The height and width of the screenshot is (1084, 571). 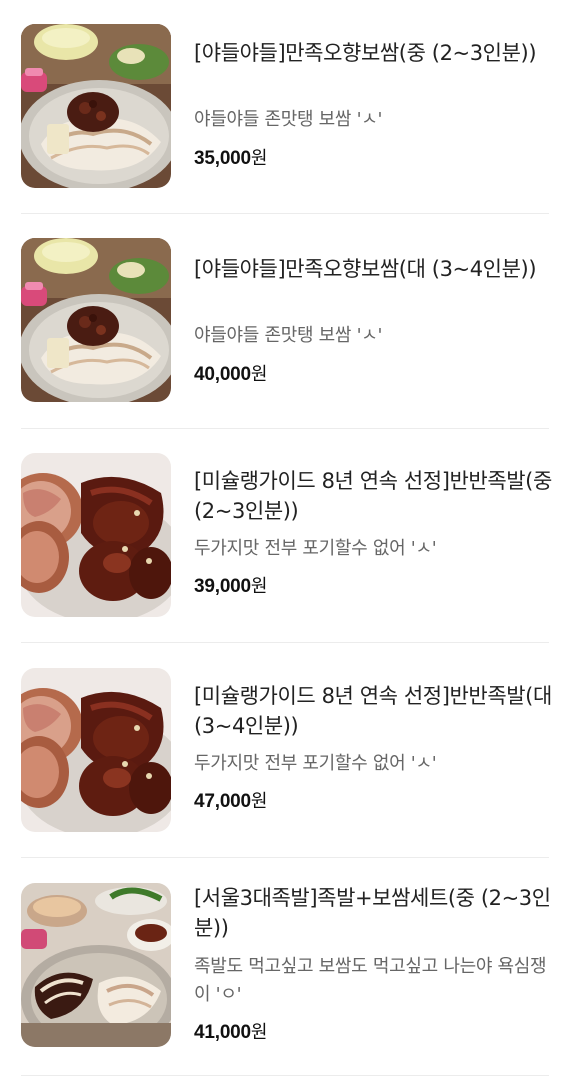 What do you see at coordinates (374, 913) in the screenshot?
I see `product-title: [서울3대족발]족발+보쌈세트(중 (2~3인분))` at bounding box center [374, 913].